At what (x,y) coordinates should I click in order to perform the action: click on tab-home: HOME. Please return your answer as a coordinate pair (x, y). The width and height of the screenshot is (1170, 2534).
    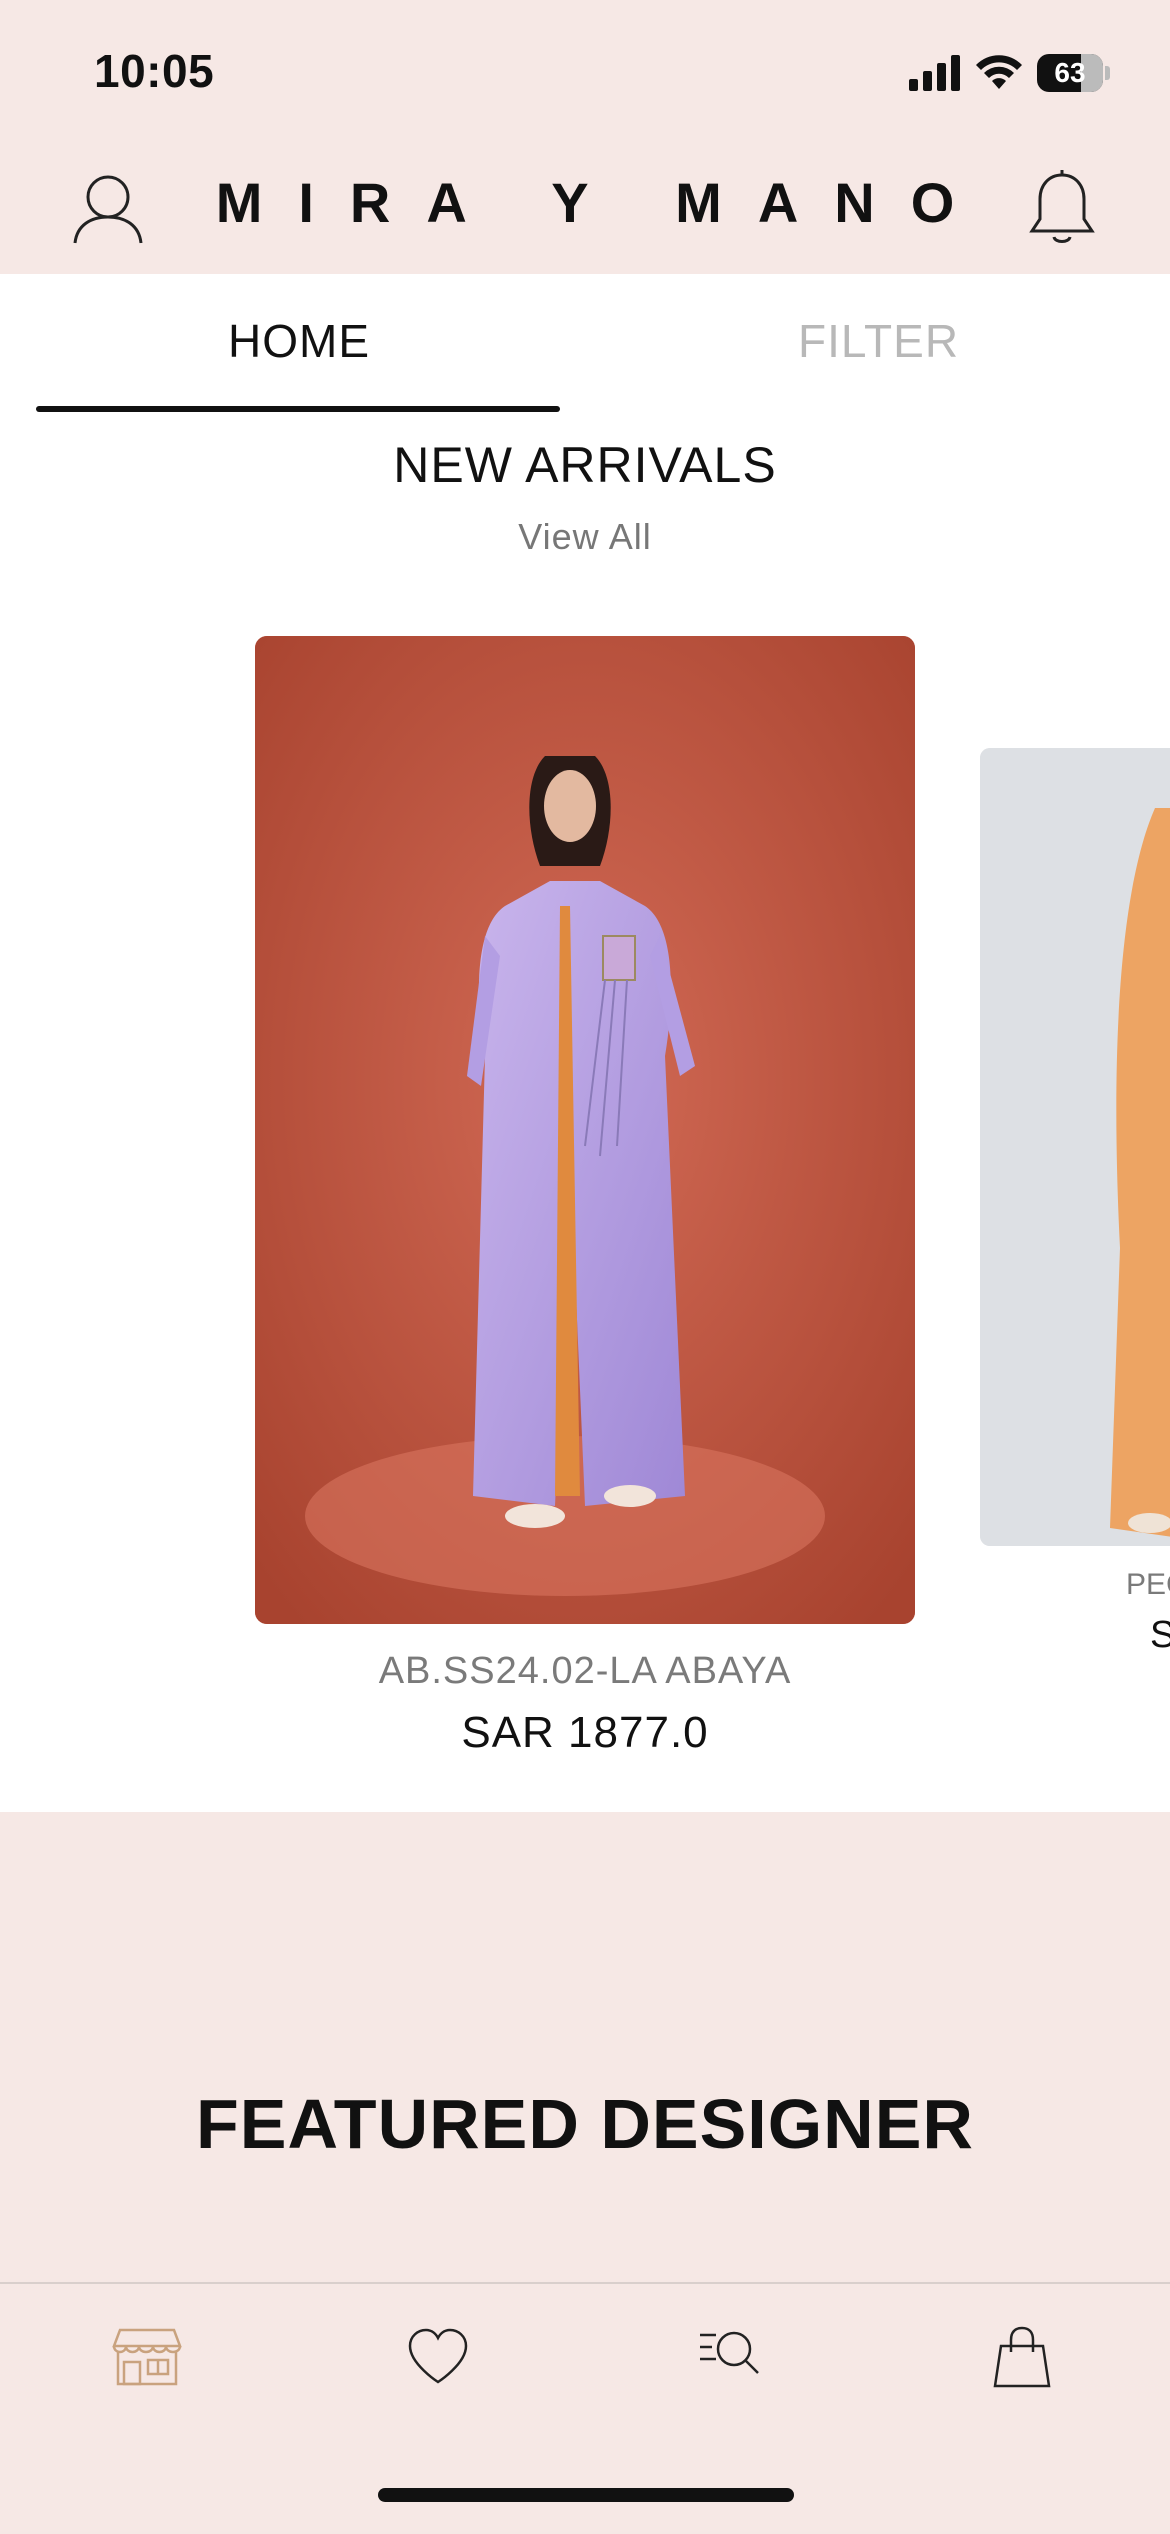
    Looking at the image, I should click on (299, 341).